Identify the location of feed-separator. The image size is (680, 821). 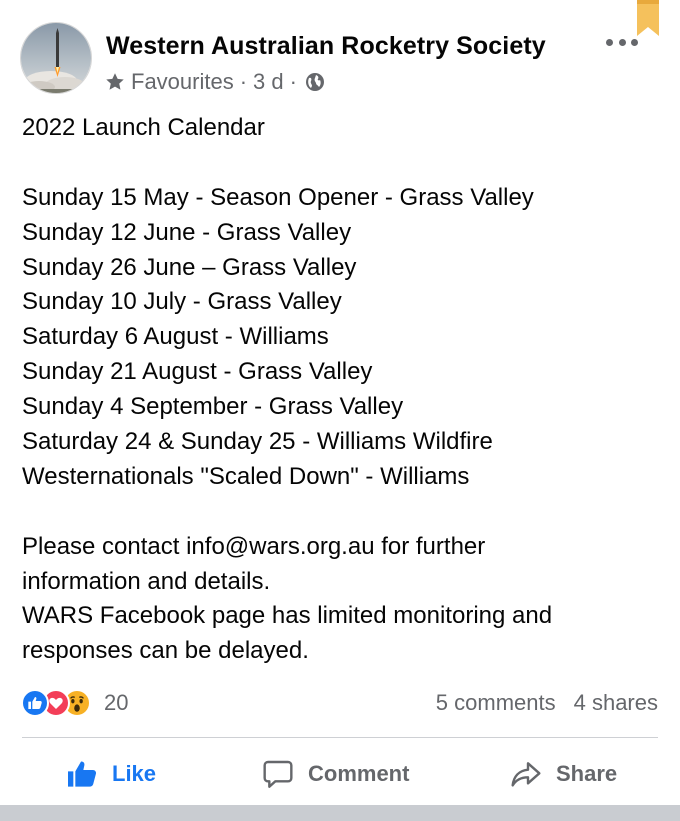
(340, 813).